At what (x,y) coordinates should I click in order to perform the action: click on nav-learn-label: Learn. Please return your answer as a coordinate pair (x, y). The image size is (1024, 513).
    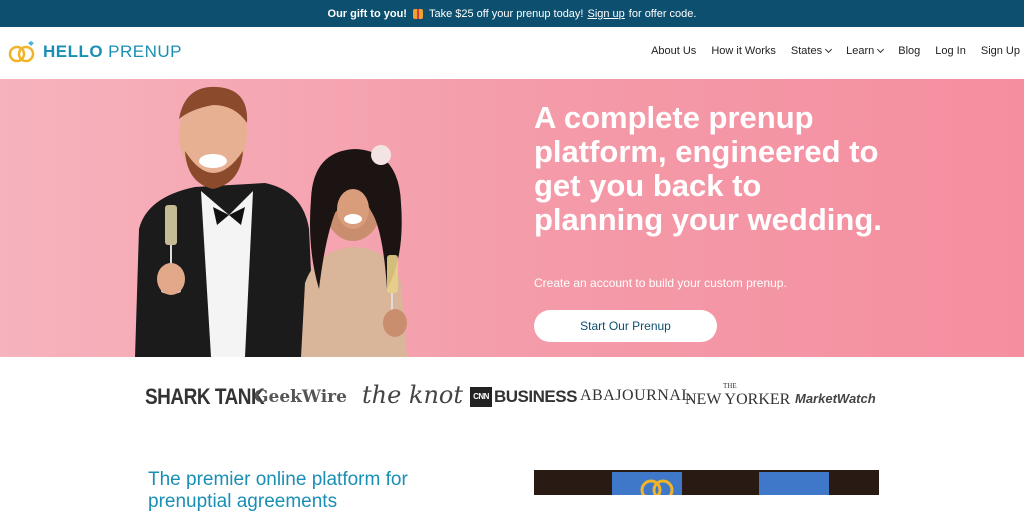
    Looking at the image, I should click on (860, 51).